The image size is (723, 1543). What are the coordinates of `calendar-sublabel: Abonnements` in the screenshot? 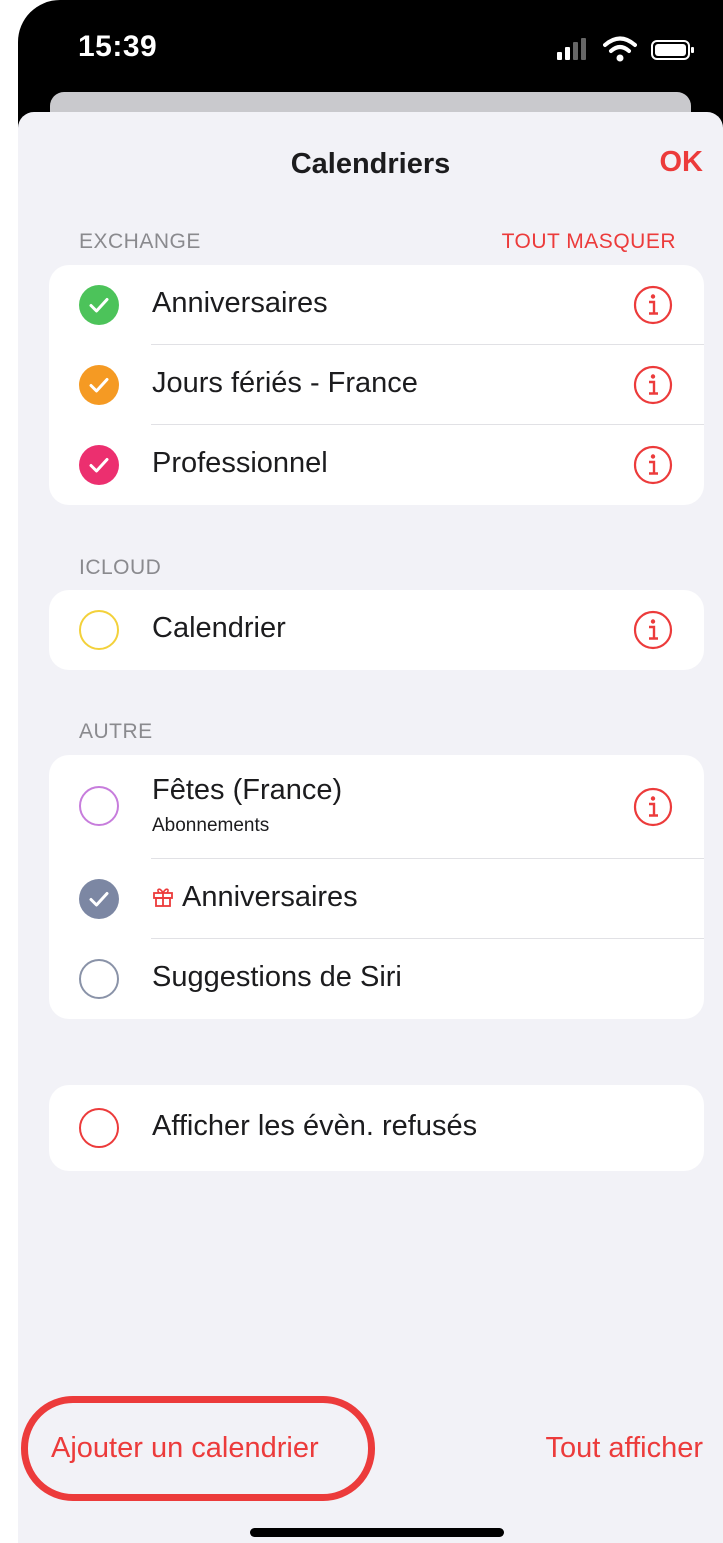 It's located at (211, 825).